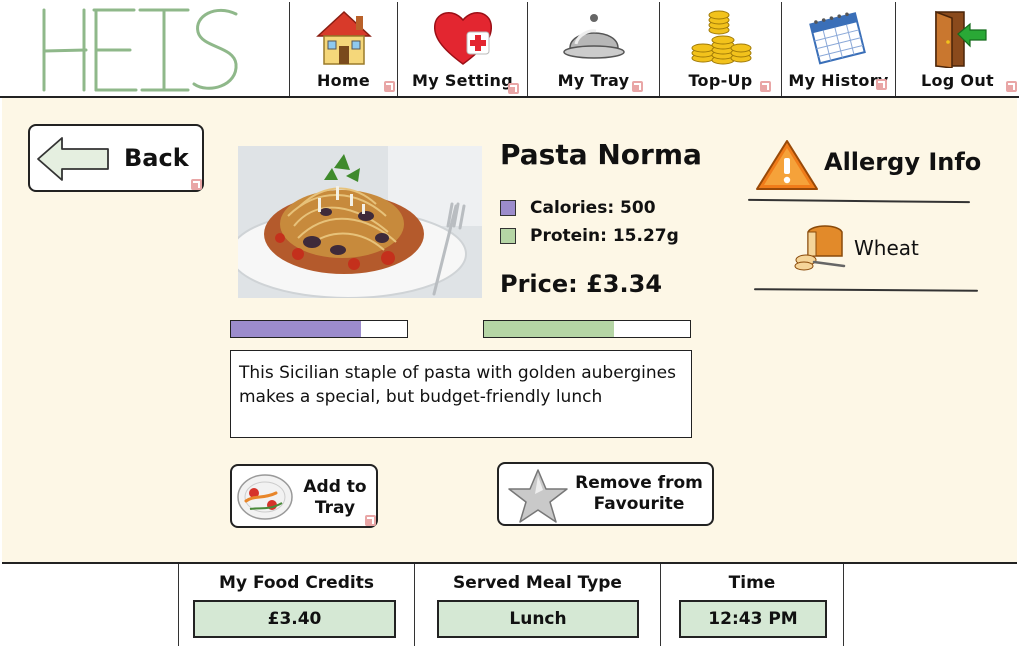  Describe the element at coordinates (639, 483) in the screenshot. I see `remove-favourite-label-line1: Remove from` at that location.